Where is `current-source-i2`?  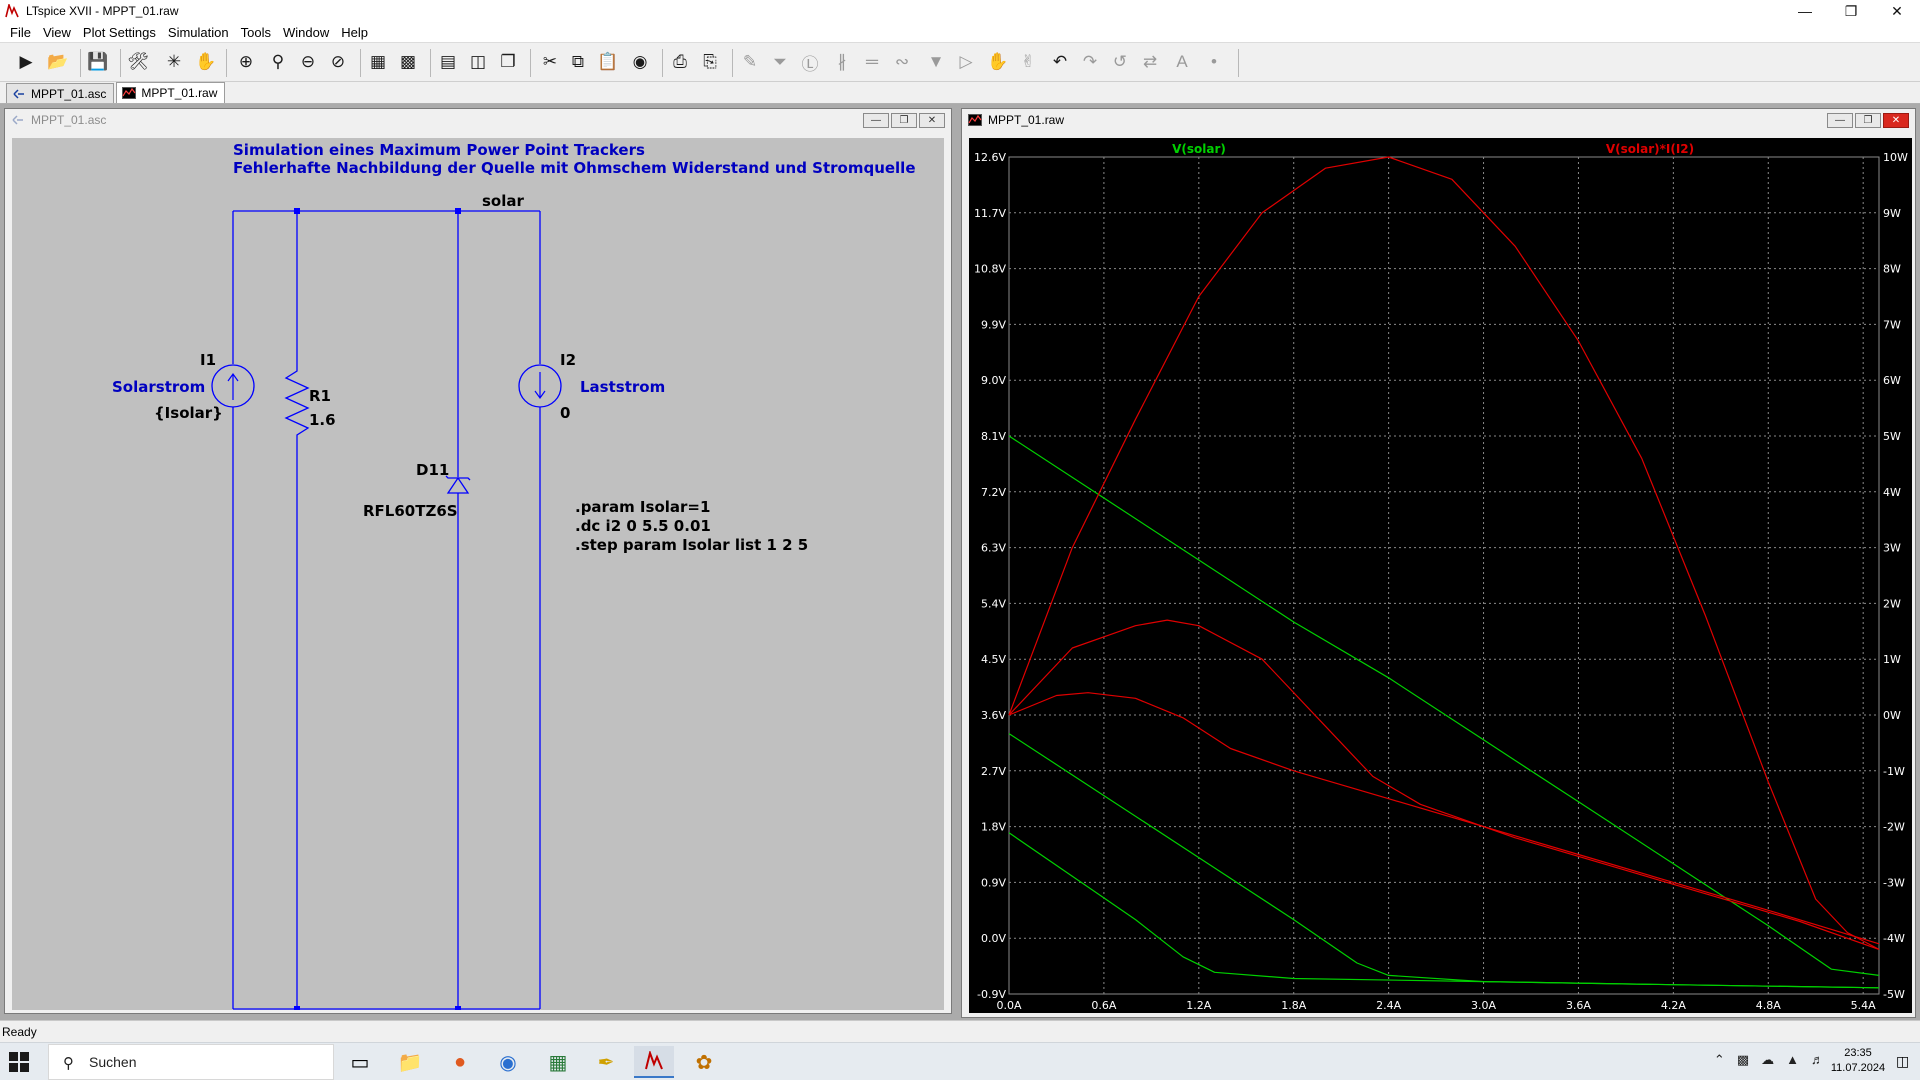
current-source-i2 is located at coordinates (540, 386).